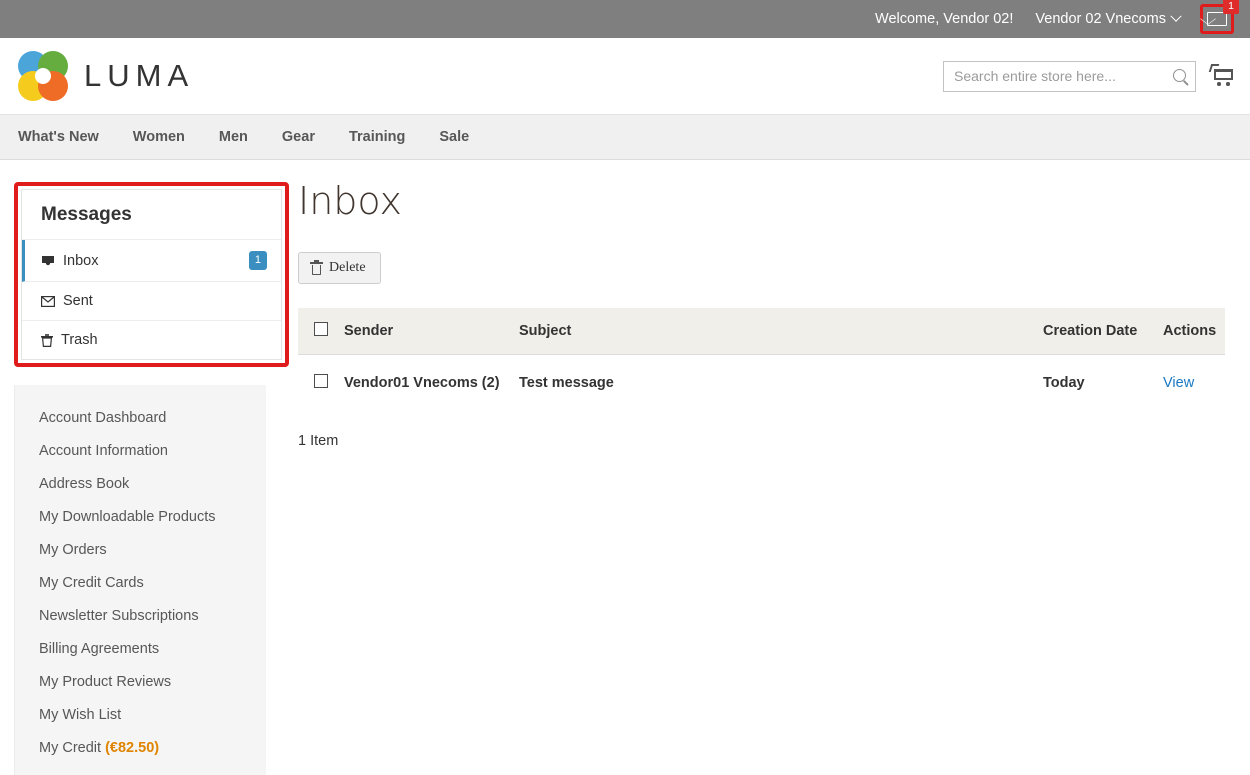  I want to click on sidebar-item-sent-label: Sent, so click(78, 301).